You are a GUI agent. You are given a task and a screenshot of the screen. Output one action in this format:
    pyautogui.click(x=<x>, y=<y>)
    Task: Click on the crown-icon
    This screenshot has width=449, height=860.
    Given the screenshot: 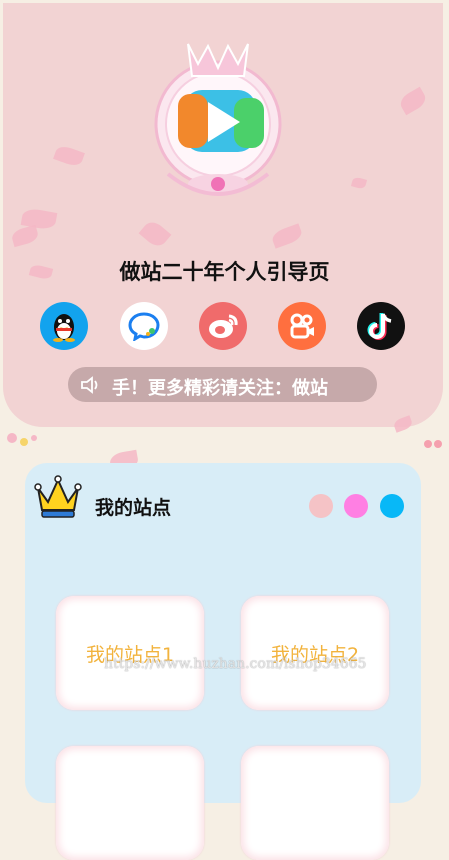 What is the action you would take?
    pyautogui.click(x=58, y=496)
    